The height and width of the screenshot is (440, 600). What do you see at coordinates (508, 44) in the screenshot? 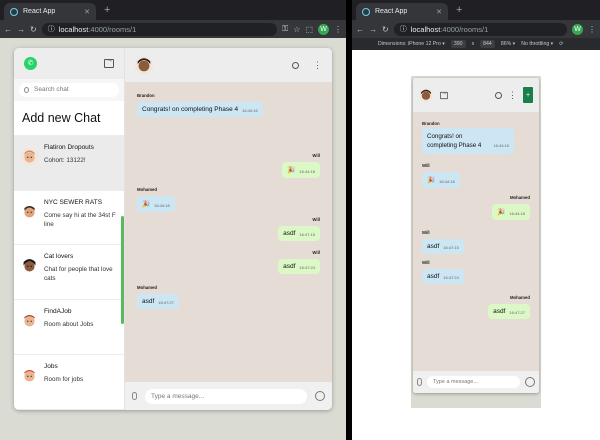
I see `zoom-select: 86% ▾` at bounding box center [508, 44].